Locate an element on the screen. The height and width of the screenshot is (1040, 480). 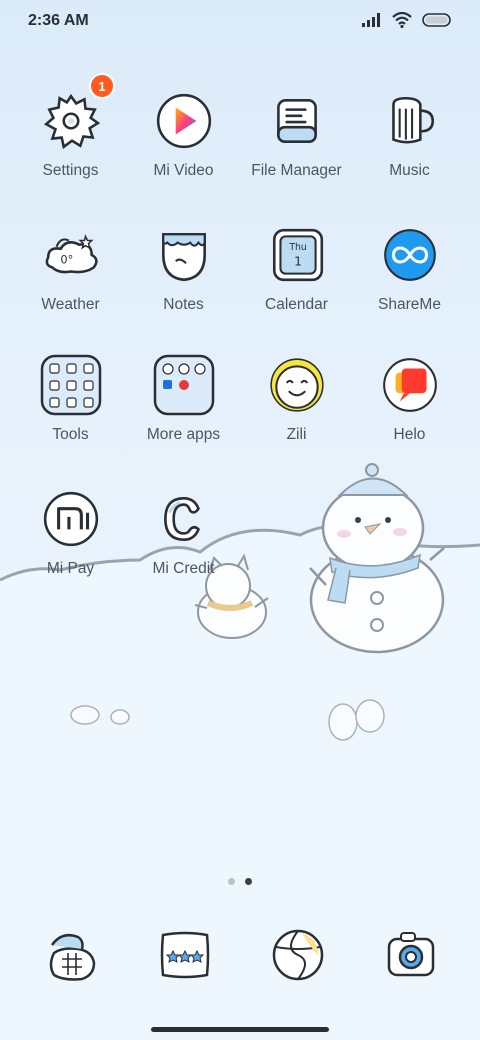
app-music: Music is located at coordinates (409, 145).